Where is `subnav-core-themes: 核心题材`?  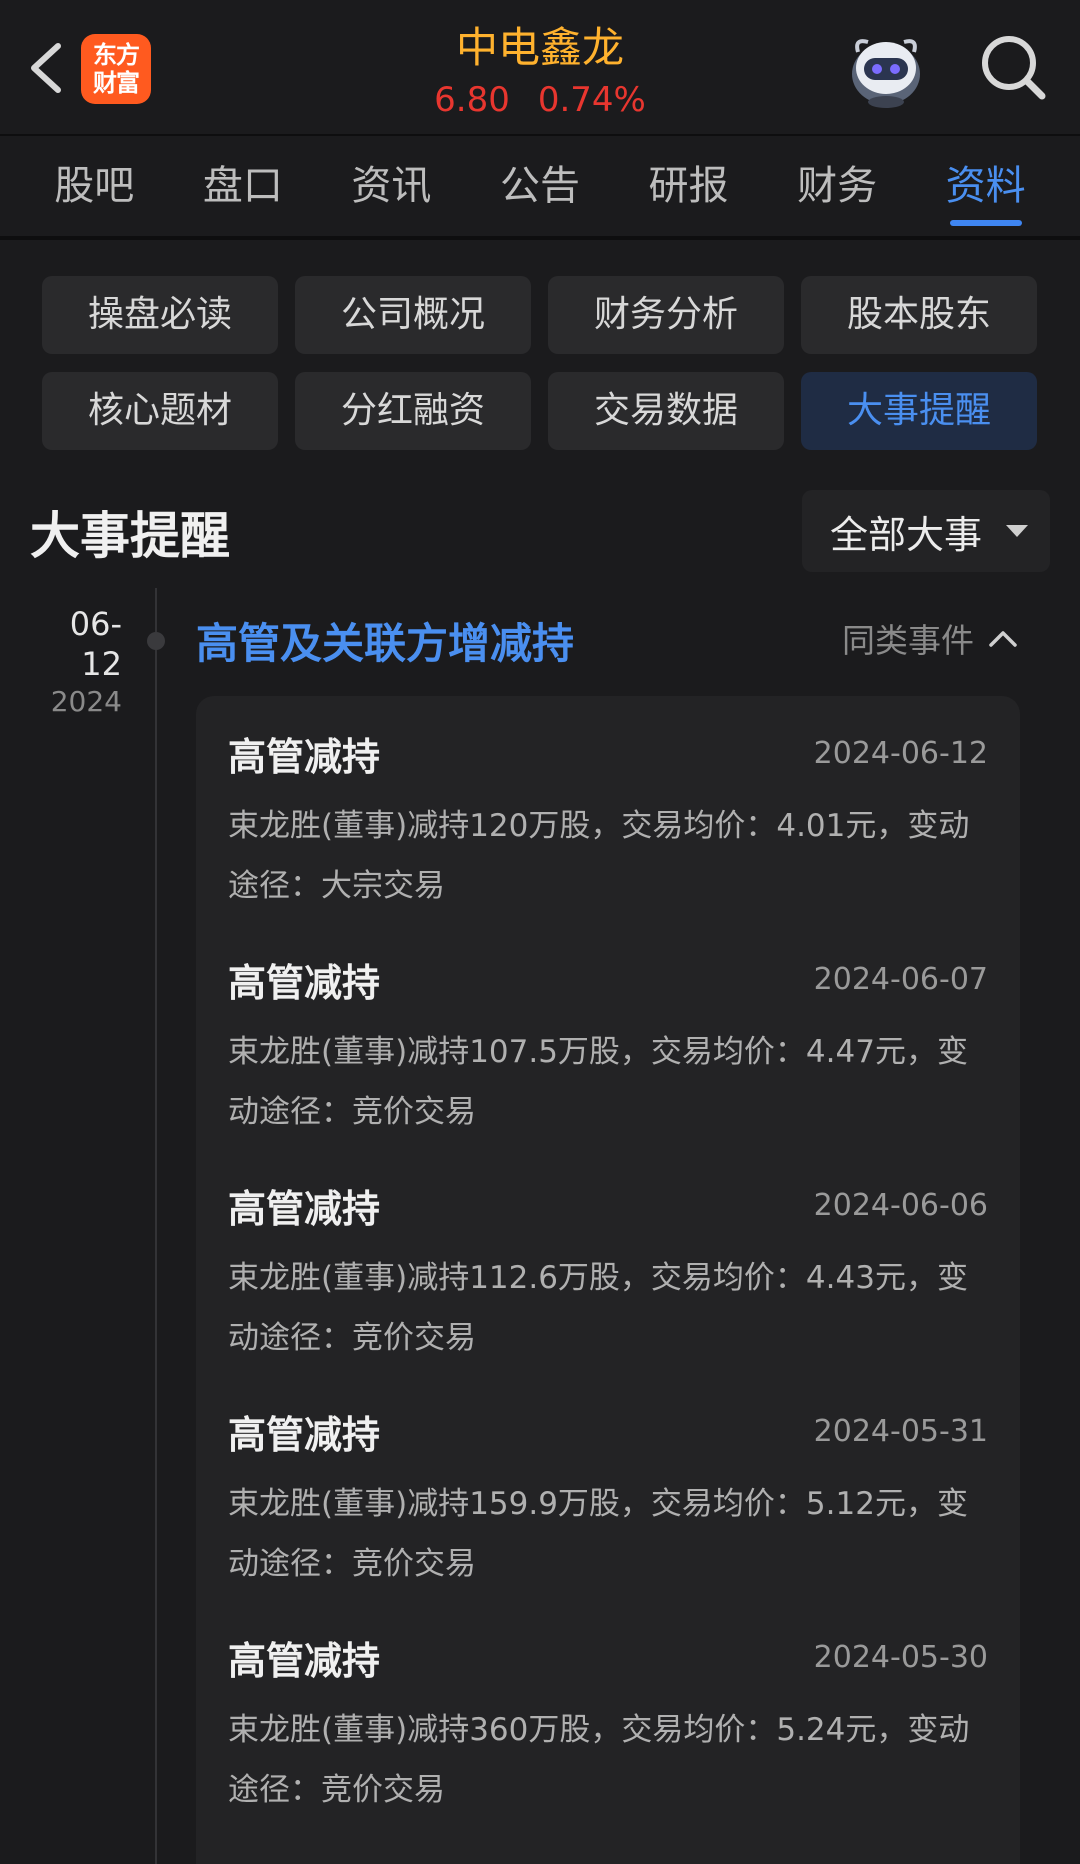 subnav-core-themes: 核心题材 is located at coordinates (160, 411).